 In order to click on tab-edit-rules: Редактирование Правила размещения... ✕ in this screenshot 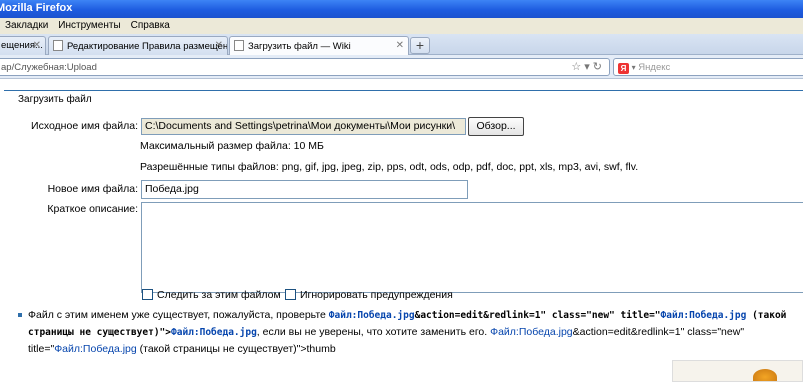, I will do `click(138, 45)`.